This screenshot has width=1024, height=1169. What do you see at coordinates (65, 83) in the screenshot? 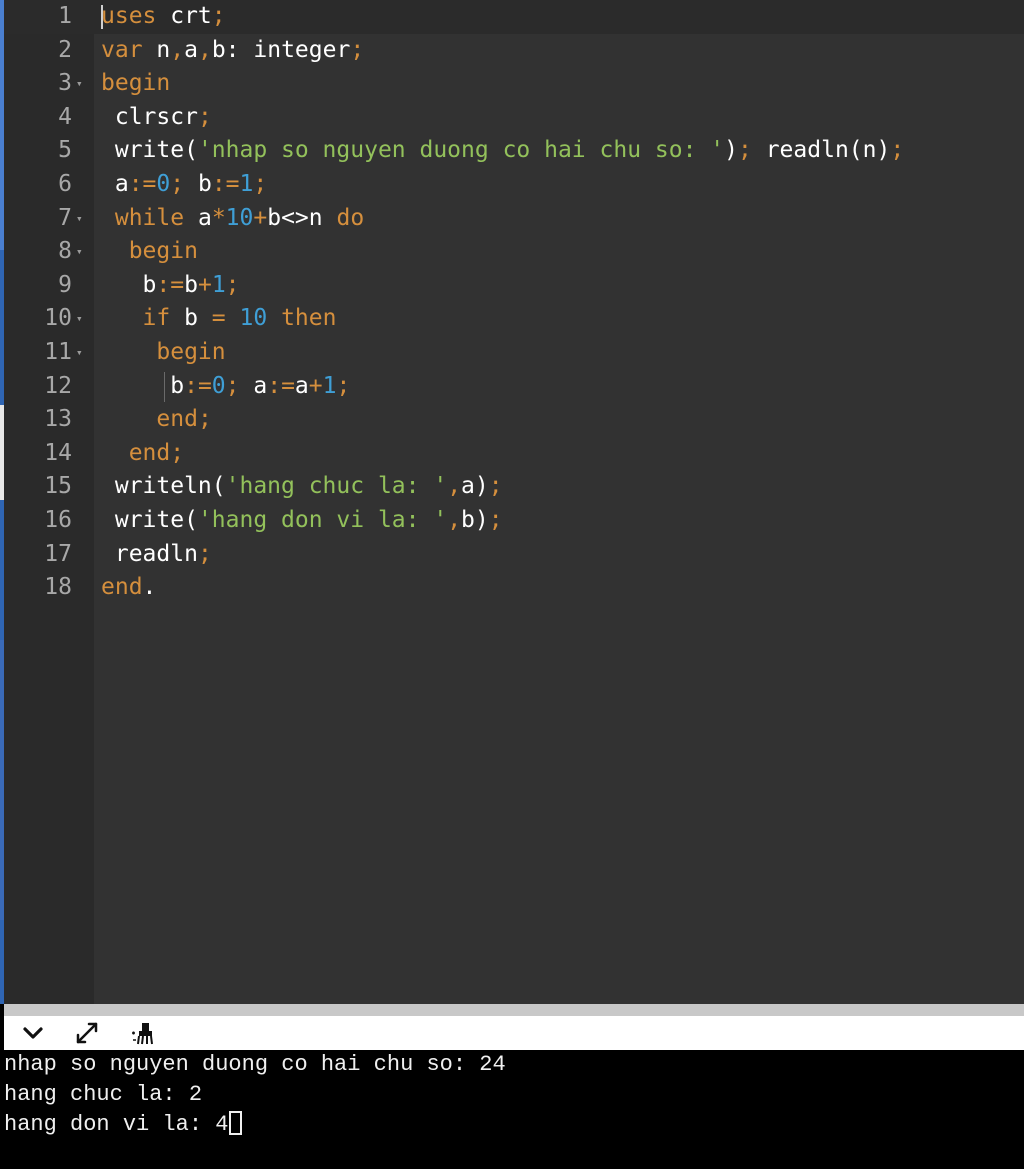
I see `line-number: 3` at bounding box center [65, 83].